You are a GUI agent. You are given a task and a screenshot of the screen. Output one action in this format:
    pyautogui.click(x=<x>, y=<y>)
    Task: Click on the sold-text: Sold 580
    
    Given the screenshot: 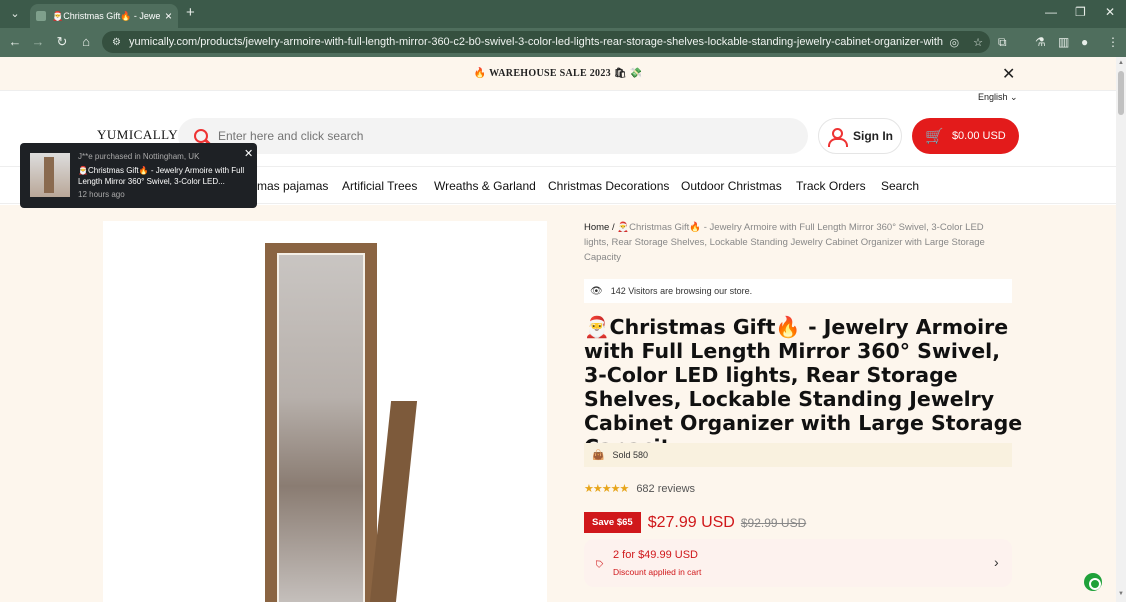 What is the action you would take?
    pyautogui.click(x=630, y=455)
    